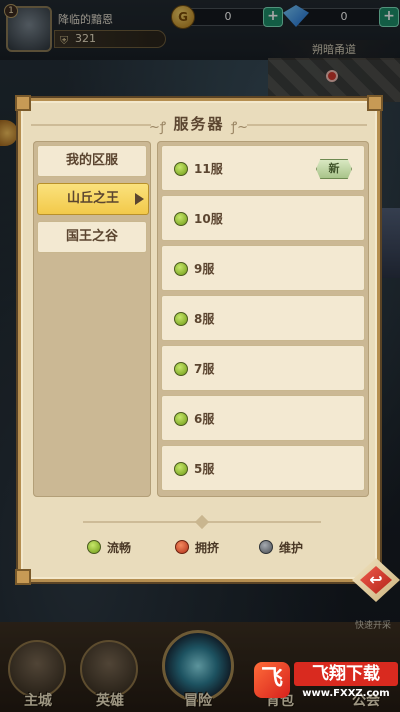 This screenshot has height=712, width=400. I want to click on status-crowded-icon, so click(182, 547).